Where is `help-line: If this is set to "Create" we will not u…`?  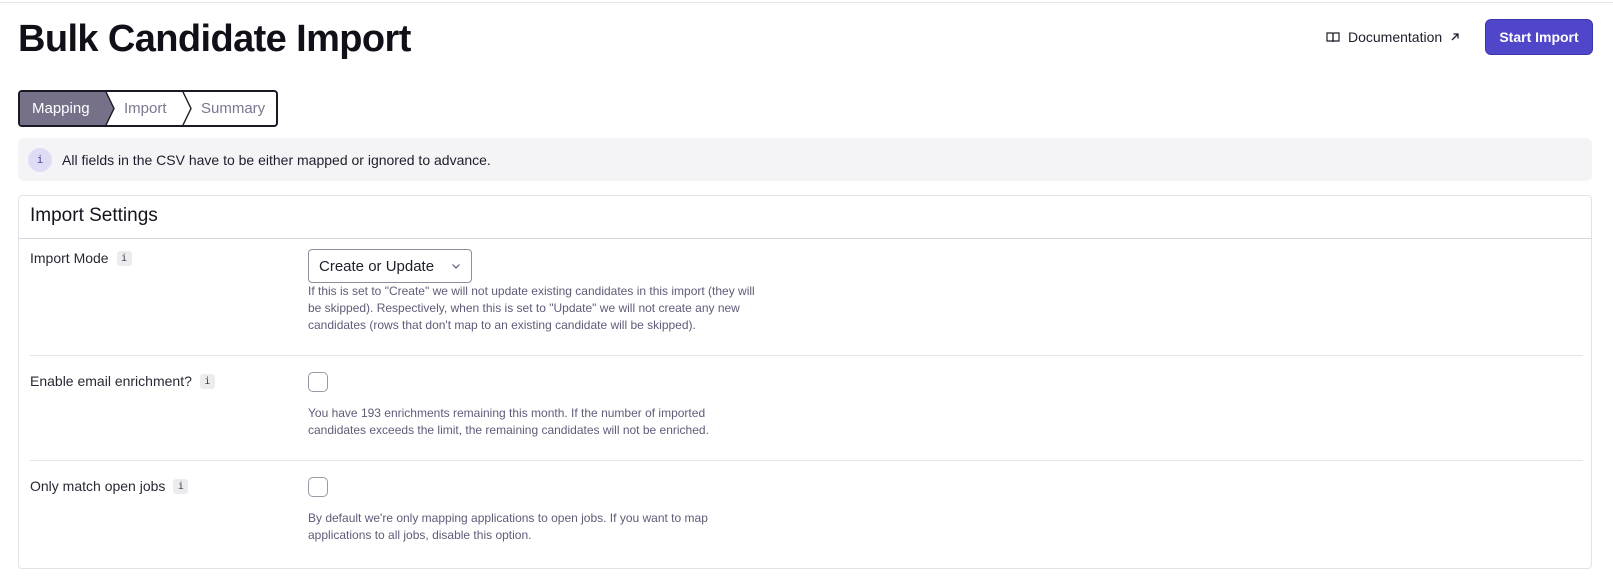 help-line: If this is set to "Create" we will not u… is located at coordinates (531, 291).